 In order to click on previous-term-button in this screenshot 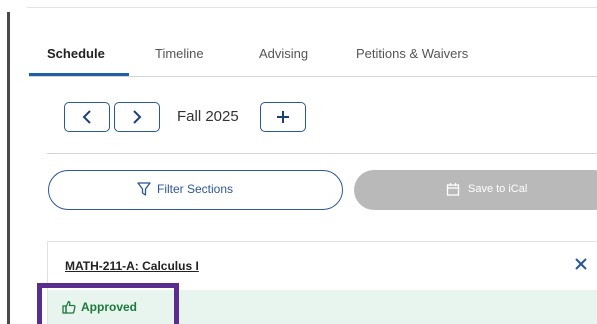, I will do `click(87, 117)`.